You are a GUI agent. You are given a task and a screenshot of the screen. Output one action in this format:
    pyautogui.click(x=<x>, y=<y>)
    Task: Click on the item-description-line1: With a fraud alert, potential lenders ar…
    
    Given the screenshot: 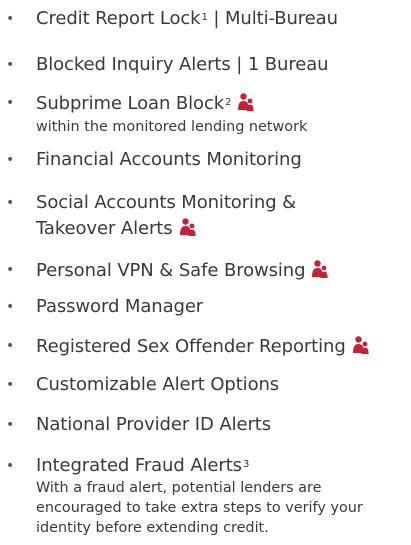 What is the action you would take?
    pyautogui.click(x=179, y=488)
    